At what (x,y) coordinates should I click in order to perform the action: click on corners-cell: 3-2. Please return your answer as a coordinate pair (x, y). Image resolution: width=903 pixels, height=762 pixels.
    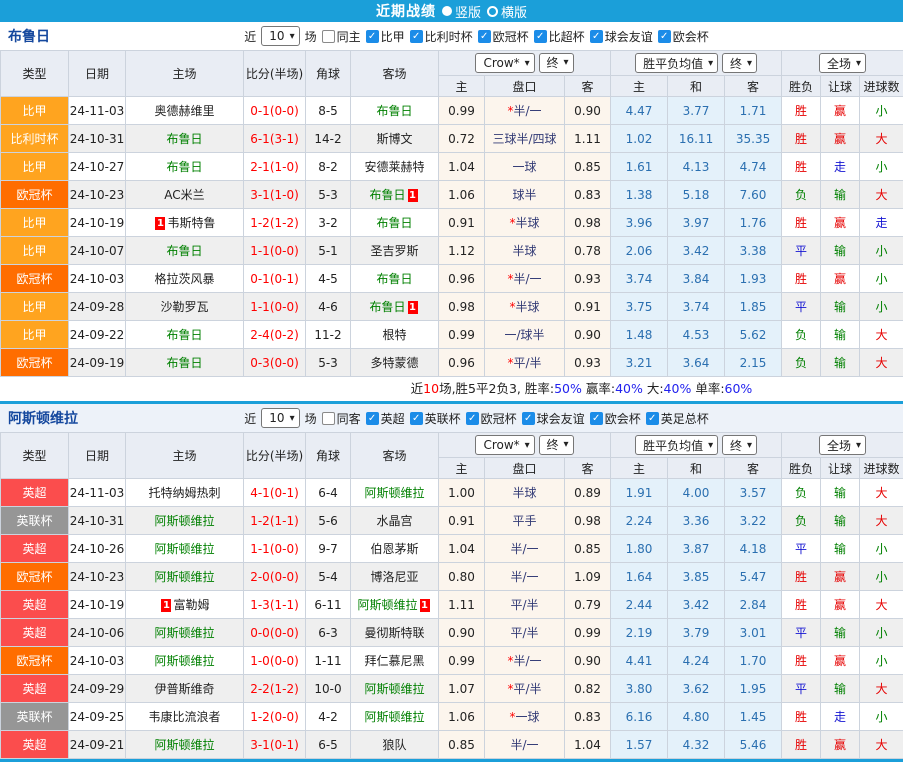
    Looking at the image, I should click on (328, 223).